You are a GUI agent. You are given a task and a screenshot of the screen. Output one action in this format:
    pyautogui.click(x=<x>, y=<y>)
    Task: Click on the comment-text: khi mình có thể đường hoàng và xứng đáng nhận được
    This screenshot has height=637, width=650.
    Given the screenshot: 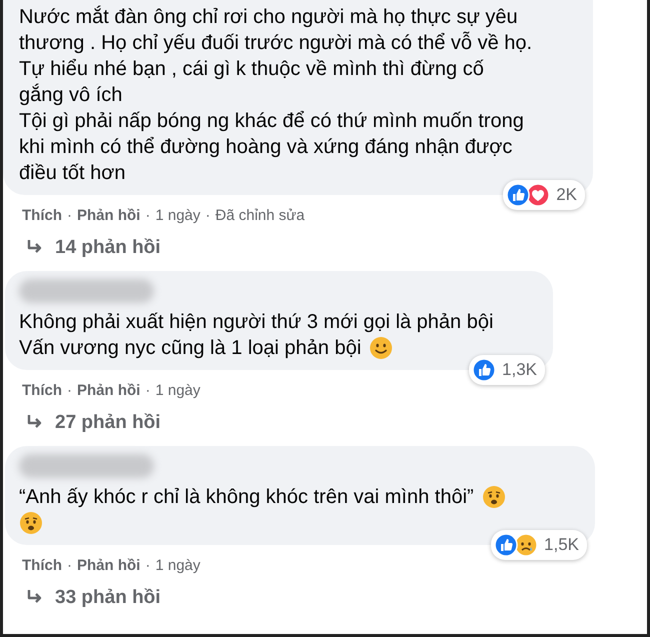 What is the action you would take?
    pyautogui.click(x=265, y=147)
    